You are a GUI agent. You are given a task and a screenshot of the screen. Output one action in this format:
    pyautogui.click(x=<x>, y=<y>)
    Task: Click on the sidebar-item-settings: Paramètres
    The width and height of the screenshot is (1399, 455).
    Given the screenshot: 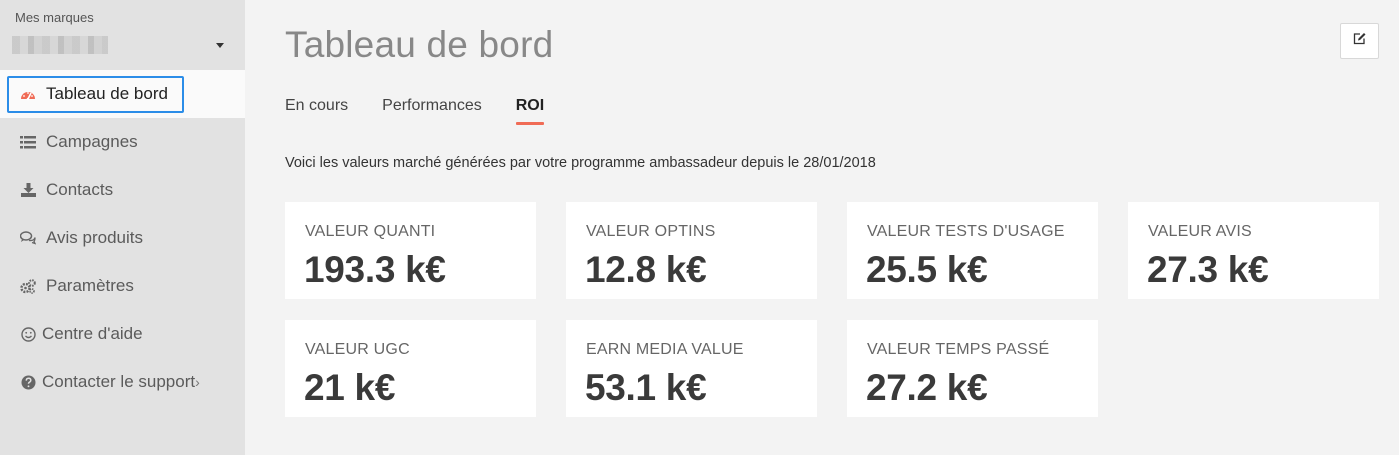 What is the action you would take?
    pyautogui.click(x=122, y=286)
    